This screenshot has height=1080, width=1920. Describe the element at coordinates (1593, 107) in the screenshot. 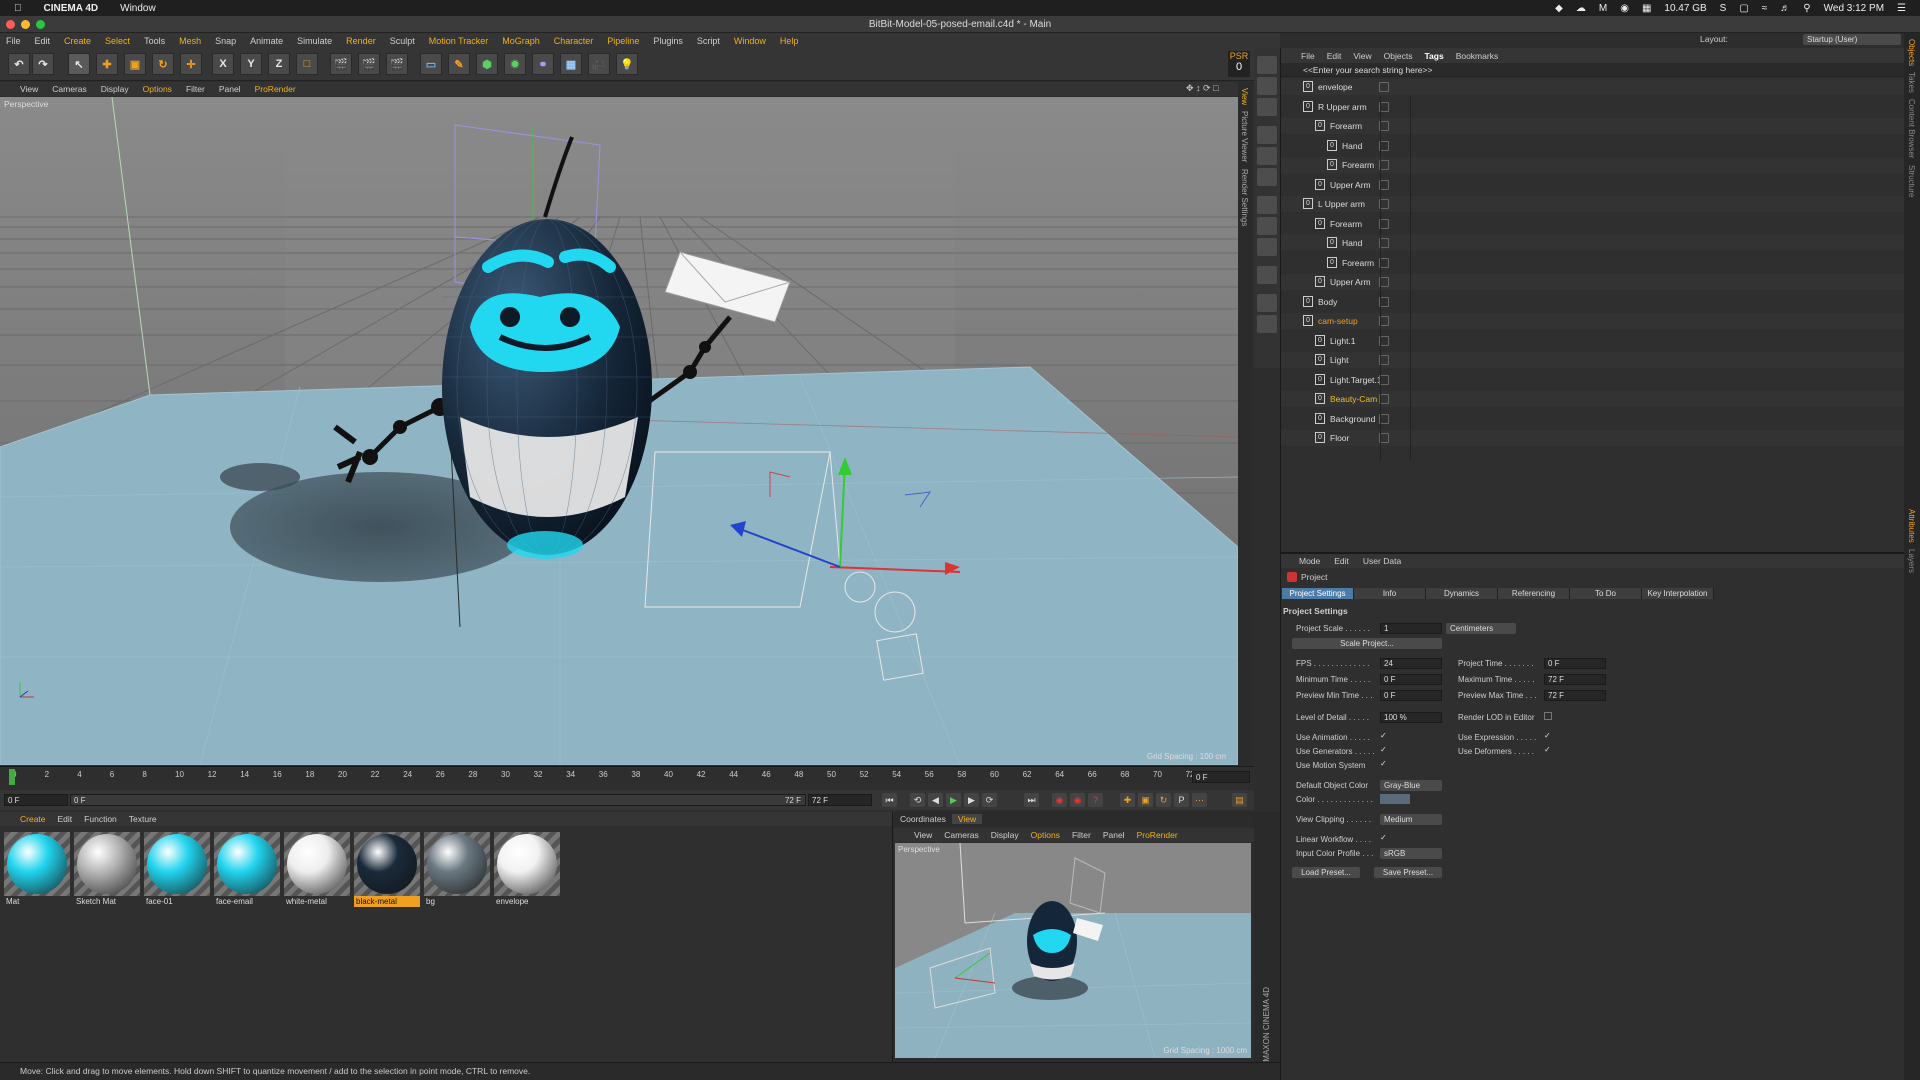

I see `object-row: 0 R Upper arm` at that location.